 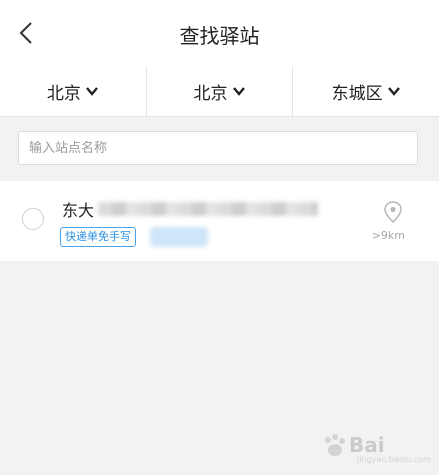 What do you see at coordinates (357, 93) in the screenshot?
I see `district-label: 东城区` at bounding box center [357, 93].